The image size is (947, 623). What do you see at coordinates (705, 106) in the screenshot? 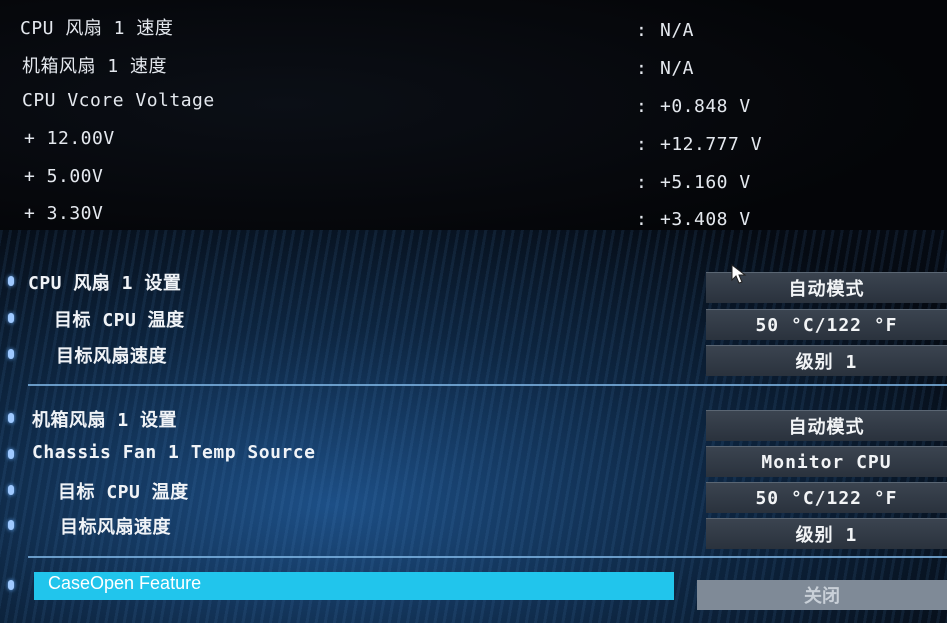
I see `monitor-value: +0.848 V` at bounding box center [705, 106].